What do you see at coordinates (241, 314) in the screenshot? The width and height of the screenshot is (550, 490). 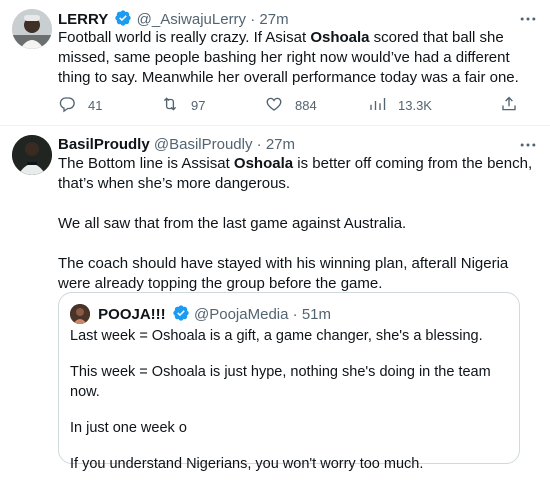 I see `quoted-author-handle: @PoojaMedia` at bounding box center [241, 314].